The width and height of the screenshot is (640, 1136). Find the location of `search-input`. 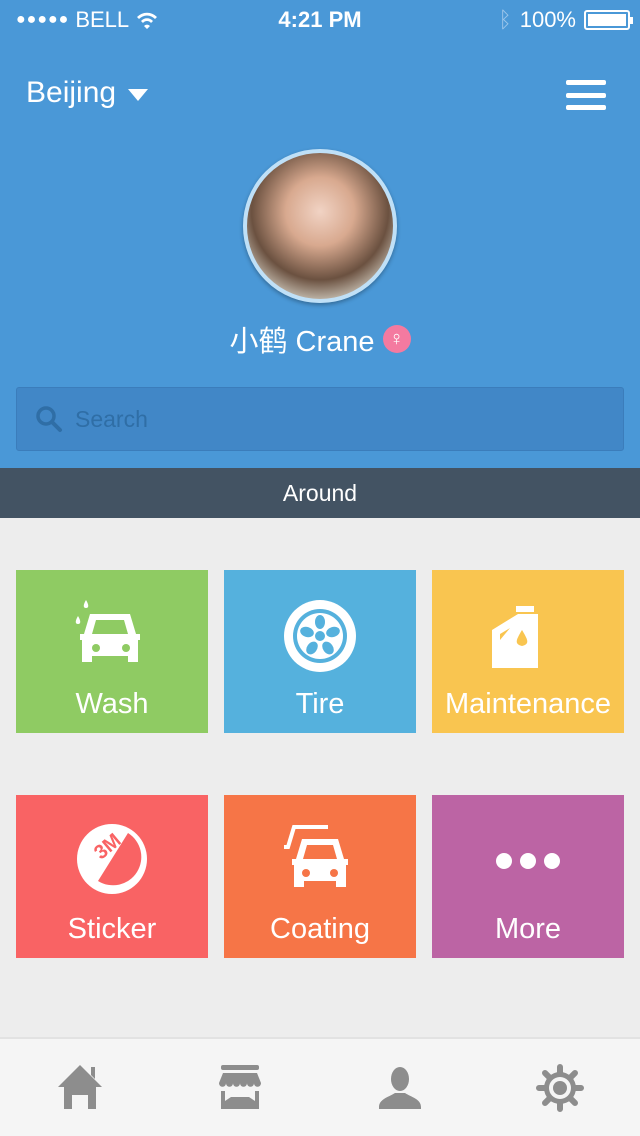

search-input is located at coordinates (325, 419).